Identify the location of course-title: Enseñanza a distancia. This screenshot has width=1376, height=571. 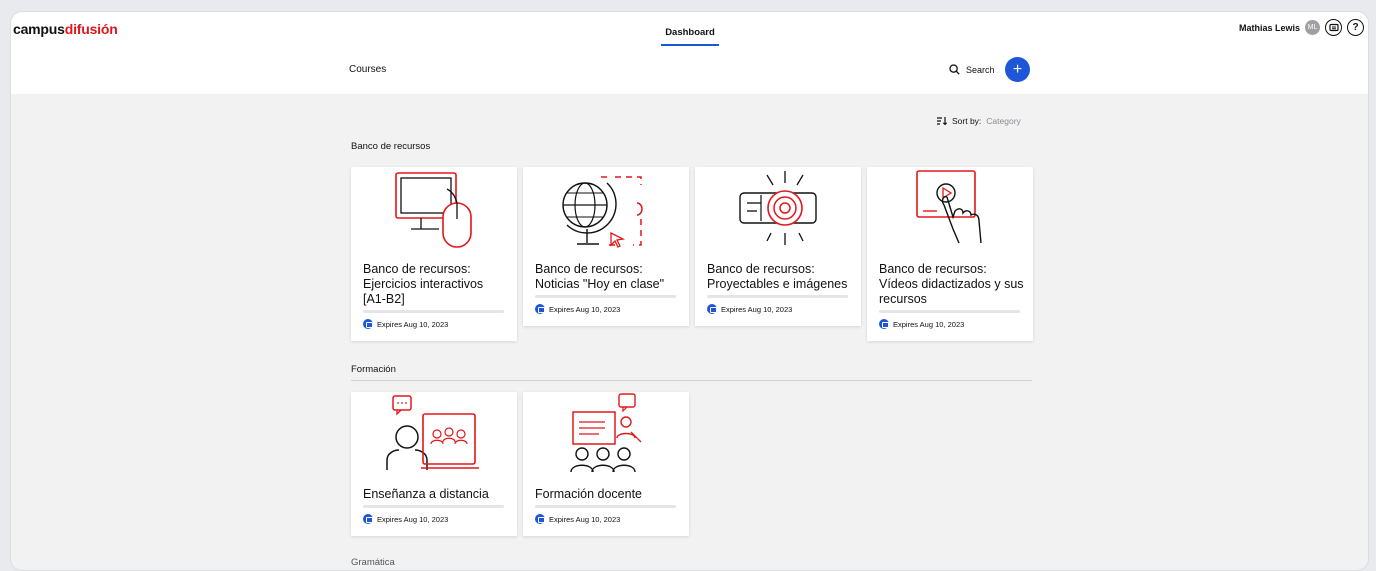
(426, 494).